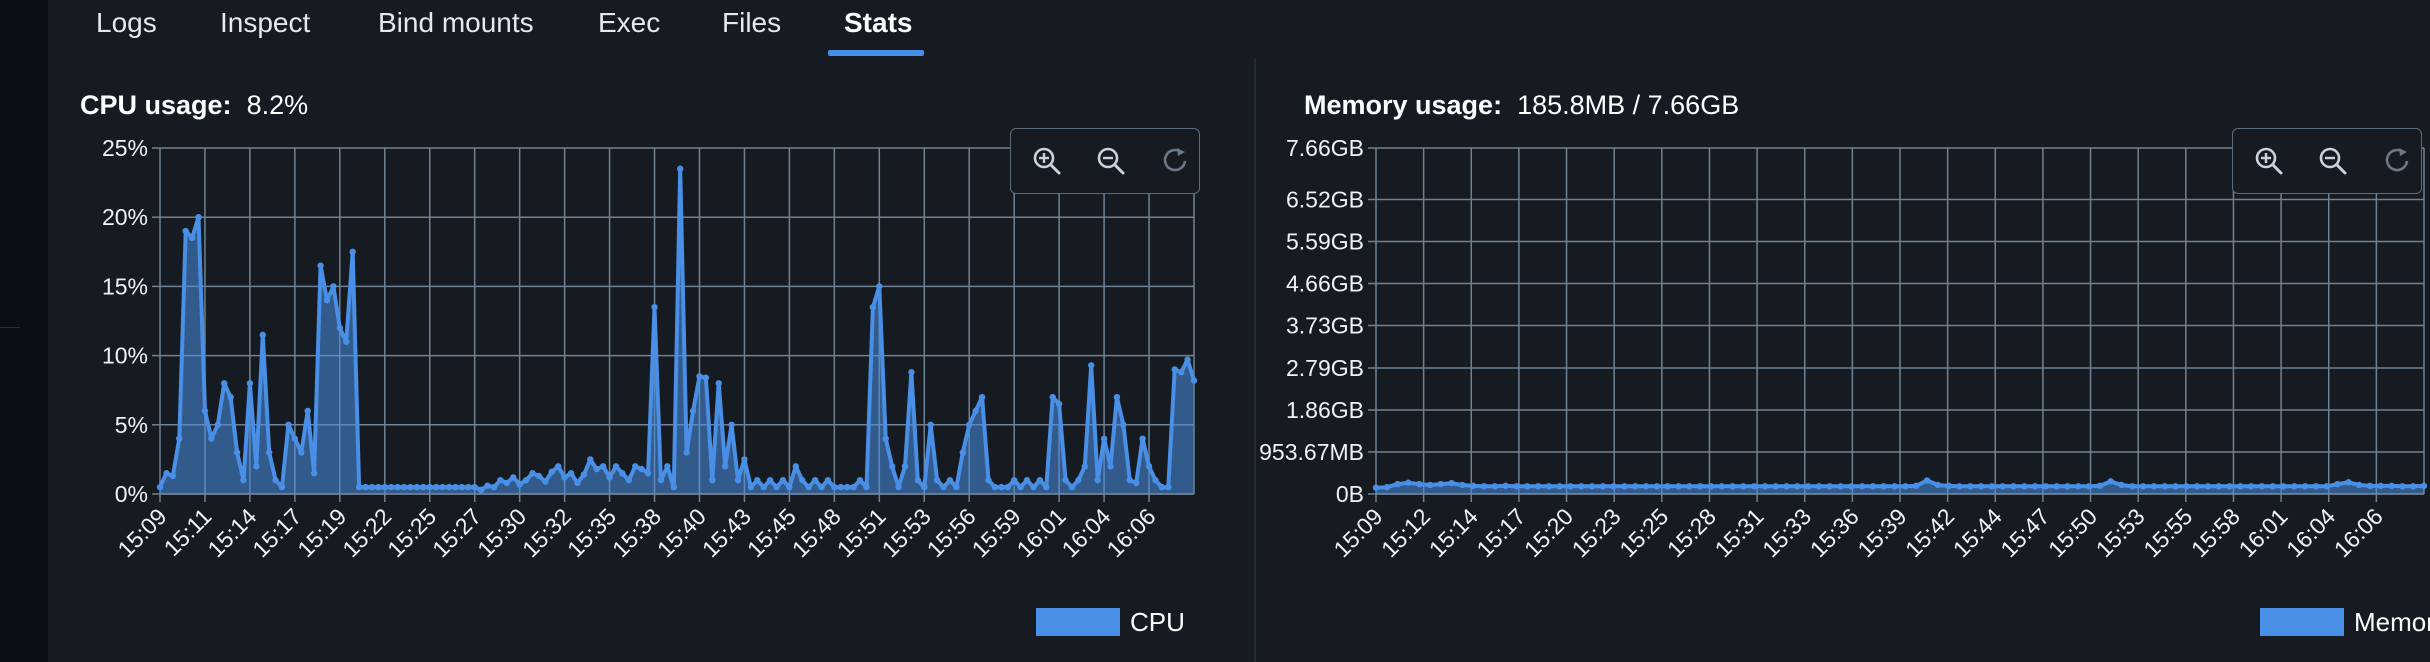 The width and height of the screenshot is (2430, 662). Describe the element at coordinates (501, 532) in the screenshot. I see `x-tick-label: 15:30` at that location.